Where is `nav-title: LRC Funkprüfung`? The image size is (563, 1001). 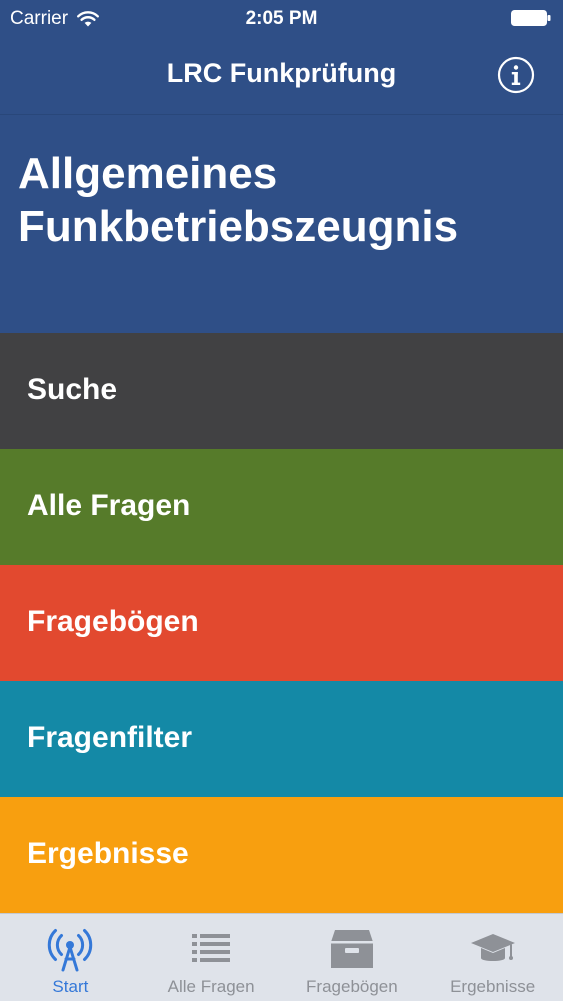 nav-title: LRC Funkprüfung is located at coordinates (281, 73).